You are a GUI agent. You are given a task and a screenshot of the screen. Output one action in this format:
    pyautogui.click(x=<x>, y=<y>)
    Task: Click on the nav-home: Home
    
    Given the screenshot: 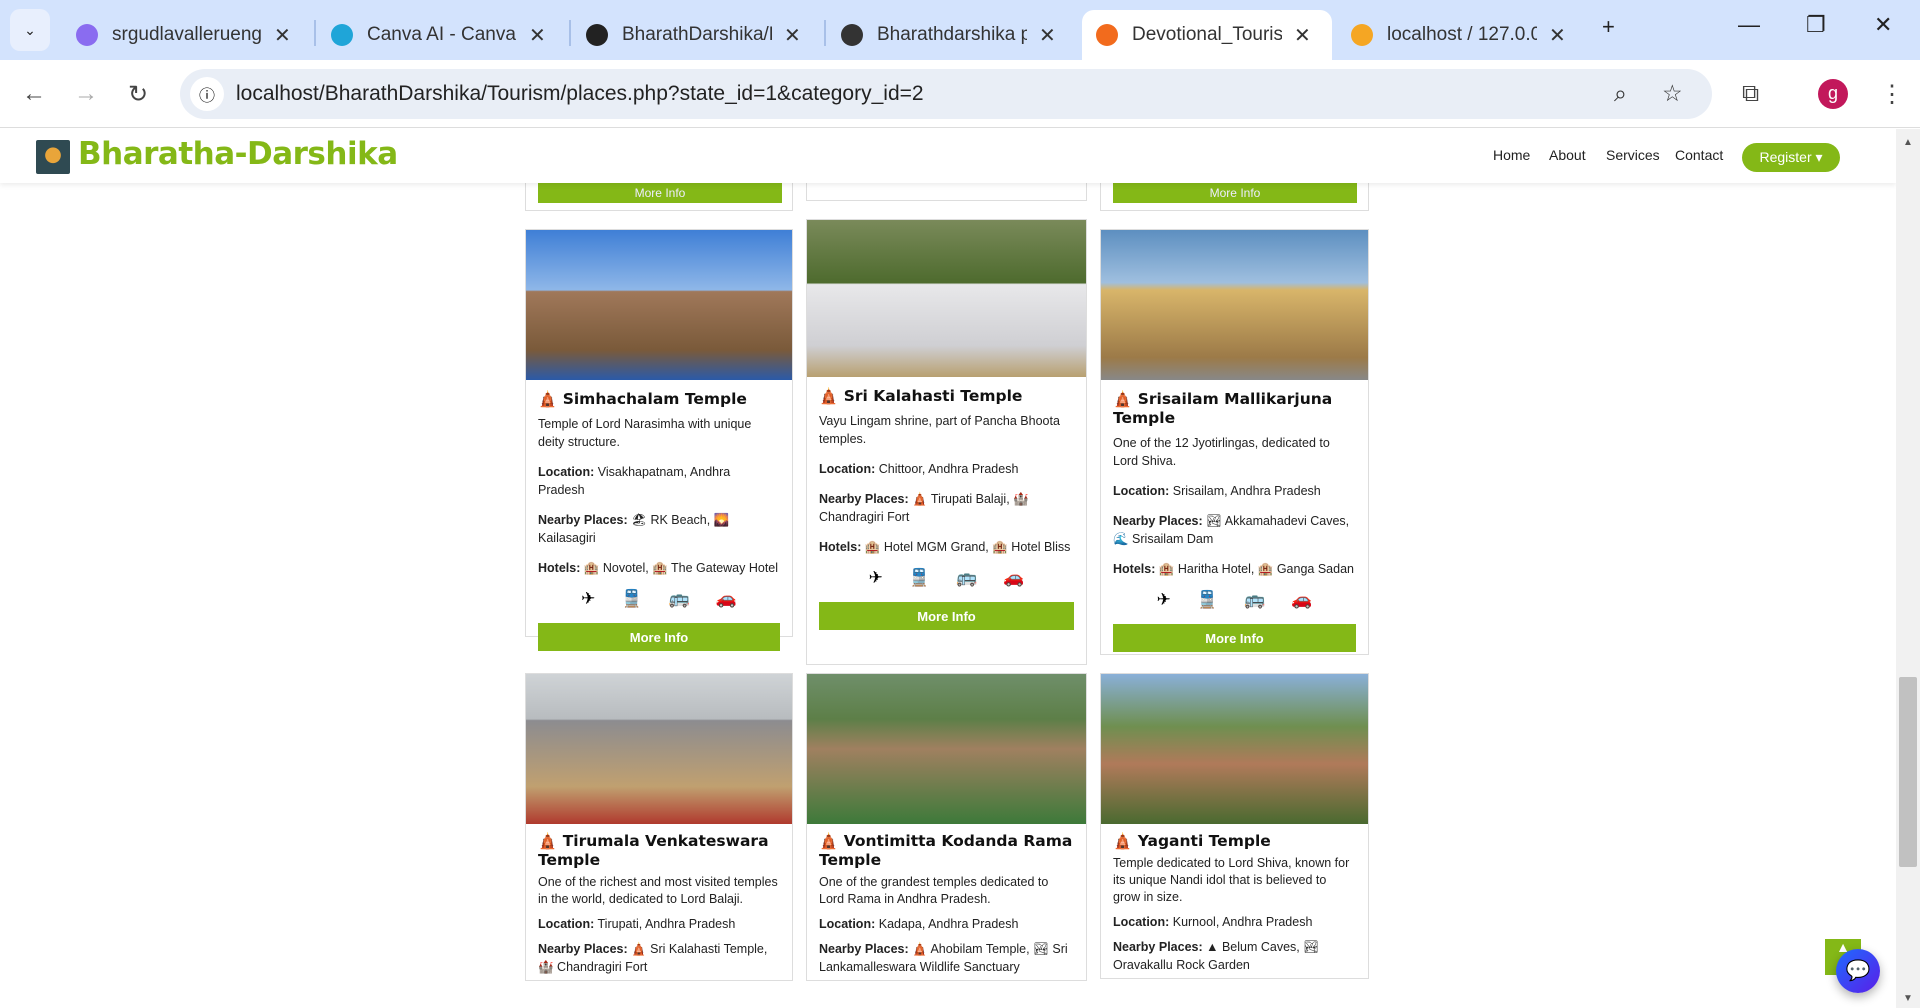 What is the action you would take?
    pyautogui.click(x=1511, y=155)
    